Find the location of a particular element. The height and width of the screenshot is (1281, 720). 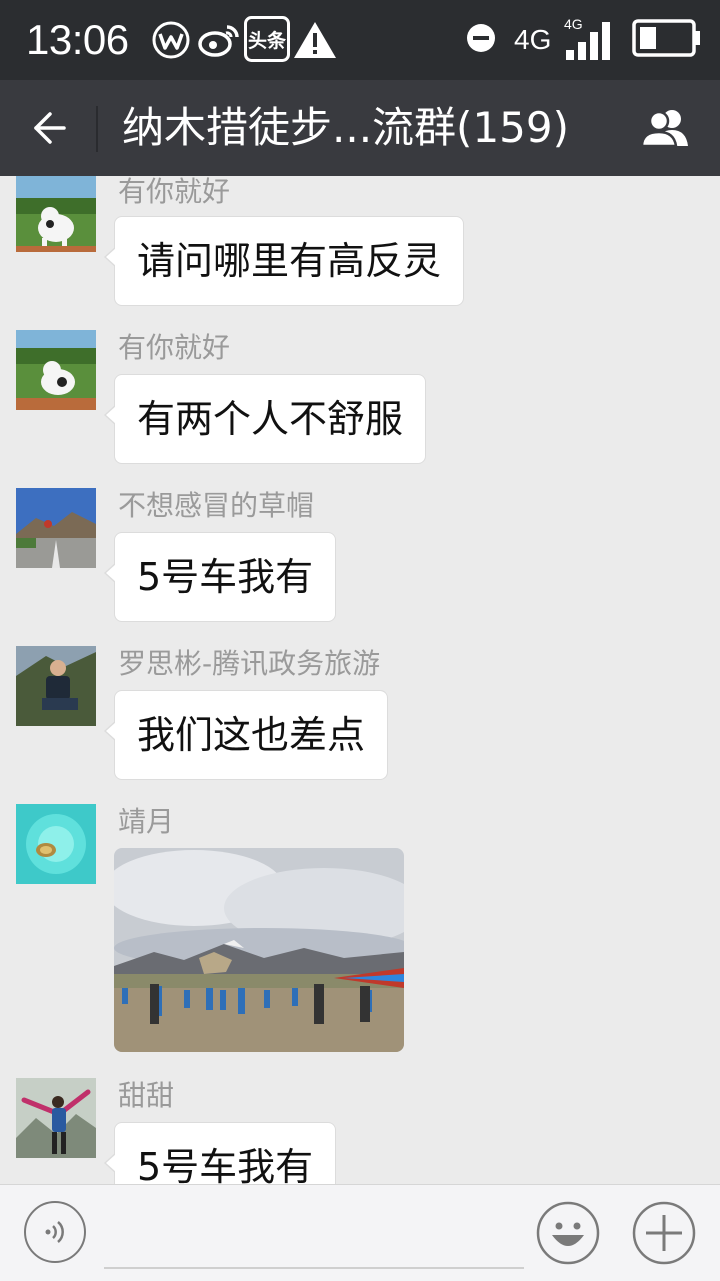

group-members-button is located at coordinates (666, 128).